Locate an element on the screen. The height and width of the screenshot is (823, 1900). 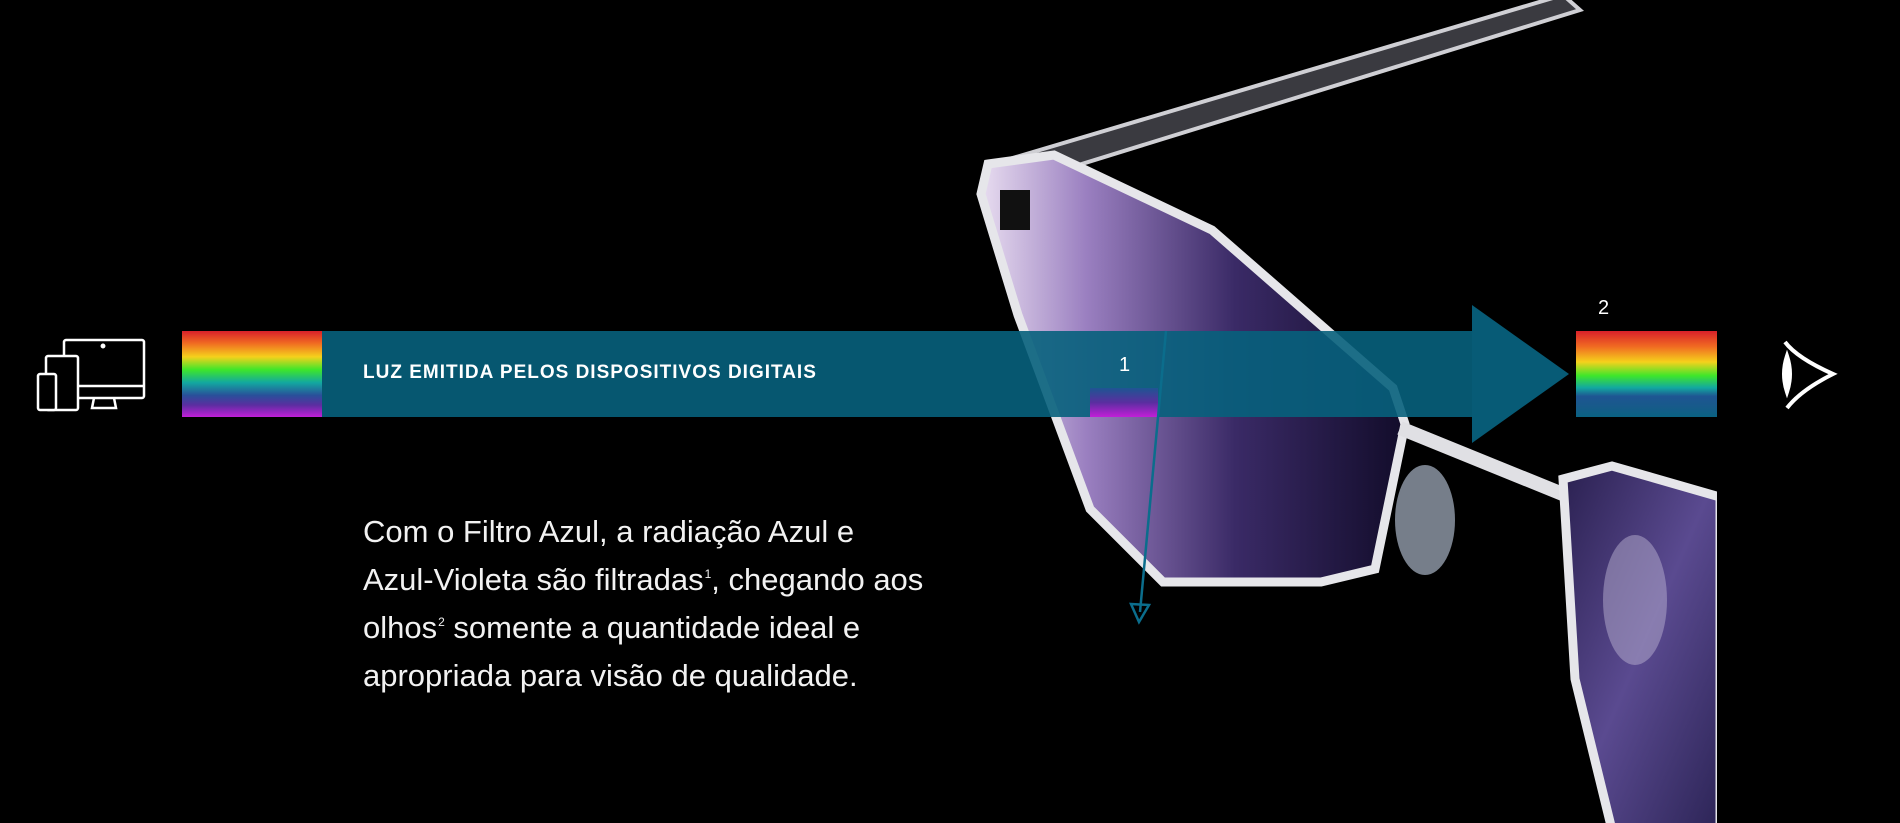
footnote-1: 1 is located at coordinates (708, 574).